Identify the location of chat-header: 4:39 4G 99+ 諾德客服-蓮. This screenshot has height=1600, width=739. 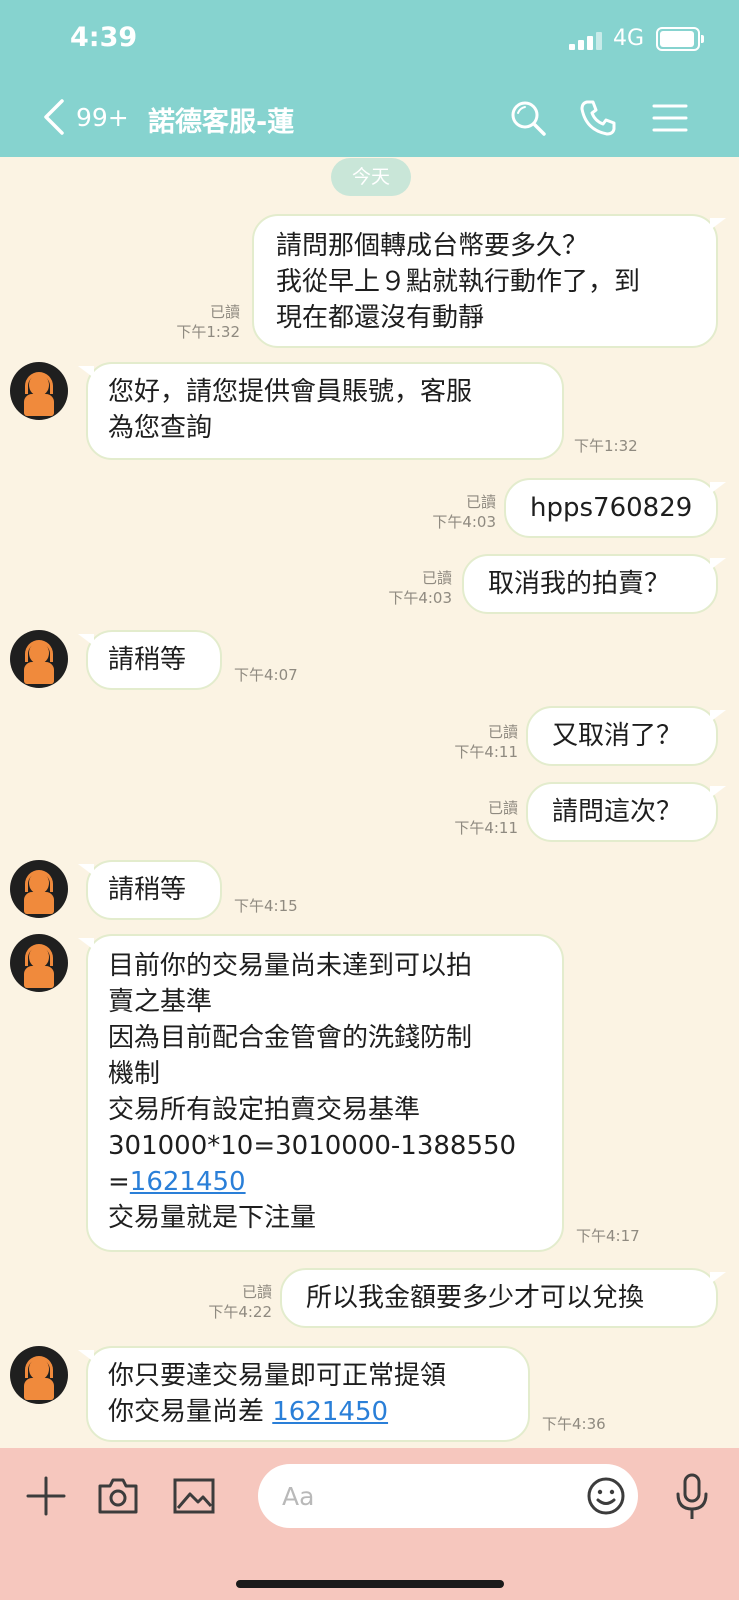
(369, 78).